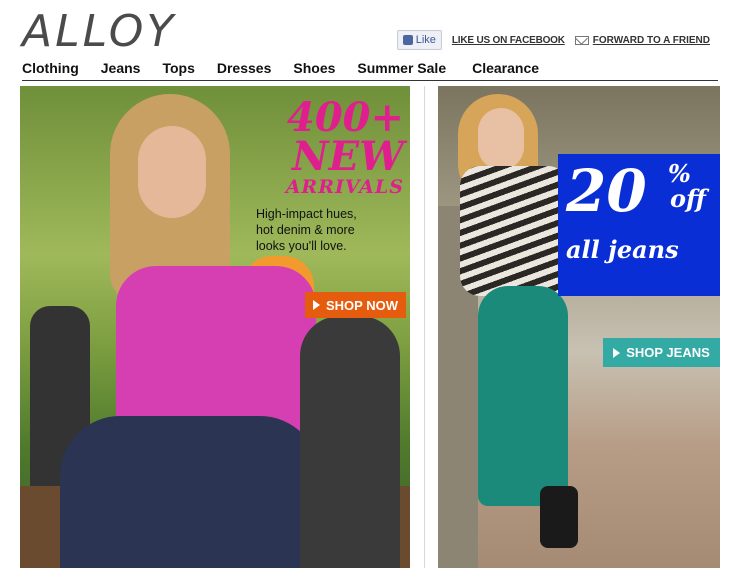 This screenshot has width=736, height=578. Describe the element at coordinates (651, 40) in the screenshot. I see `forward-label: FORWARD TO A FRIEND` at that location.